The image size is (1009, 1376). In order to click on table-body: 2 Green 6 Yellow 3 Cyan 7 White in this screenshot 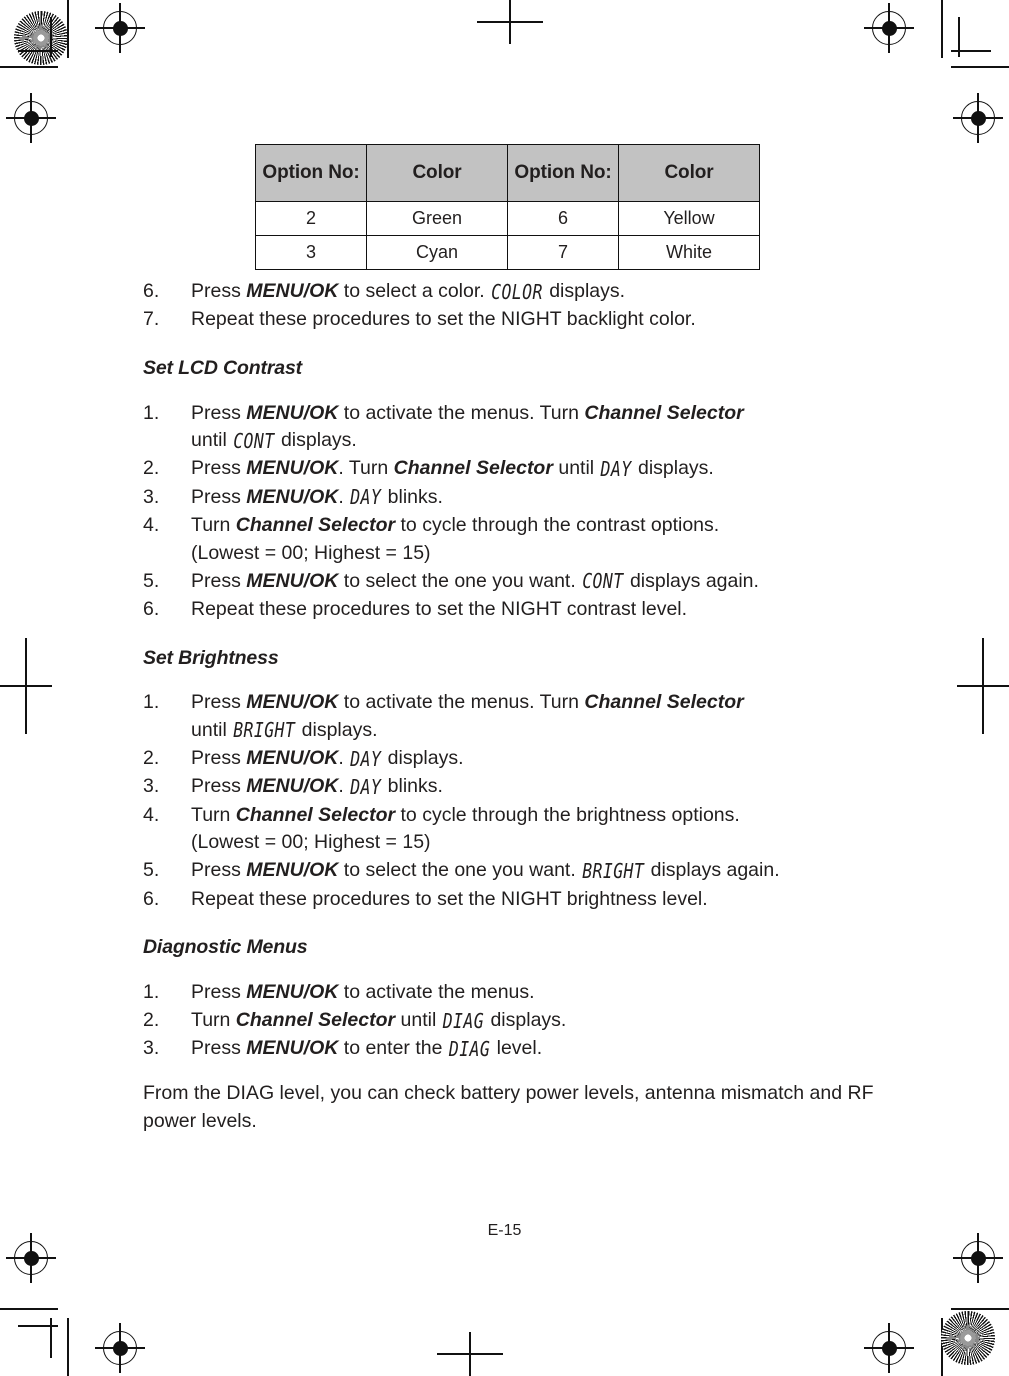, I will do `click(507, 235)`.